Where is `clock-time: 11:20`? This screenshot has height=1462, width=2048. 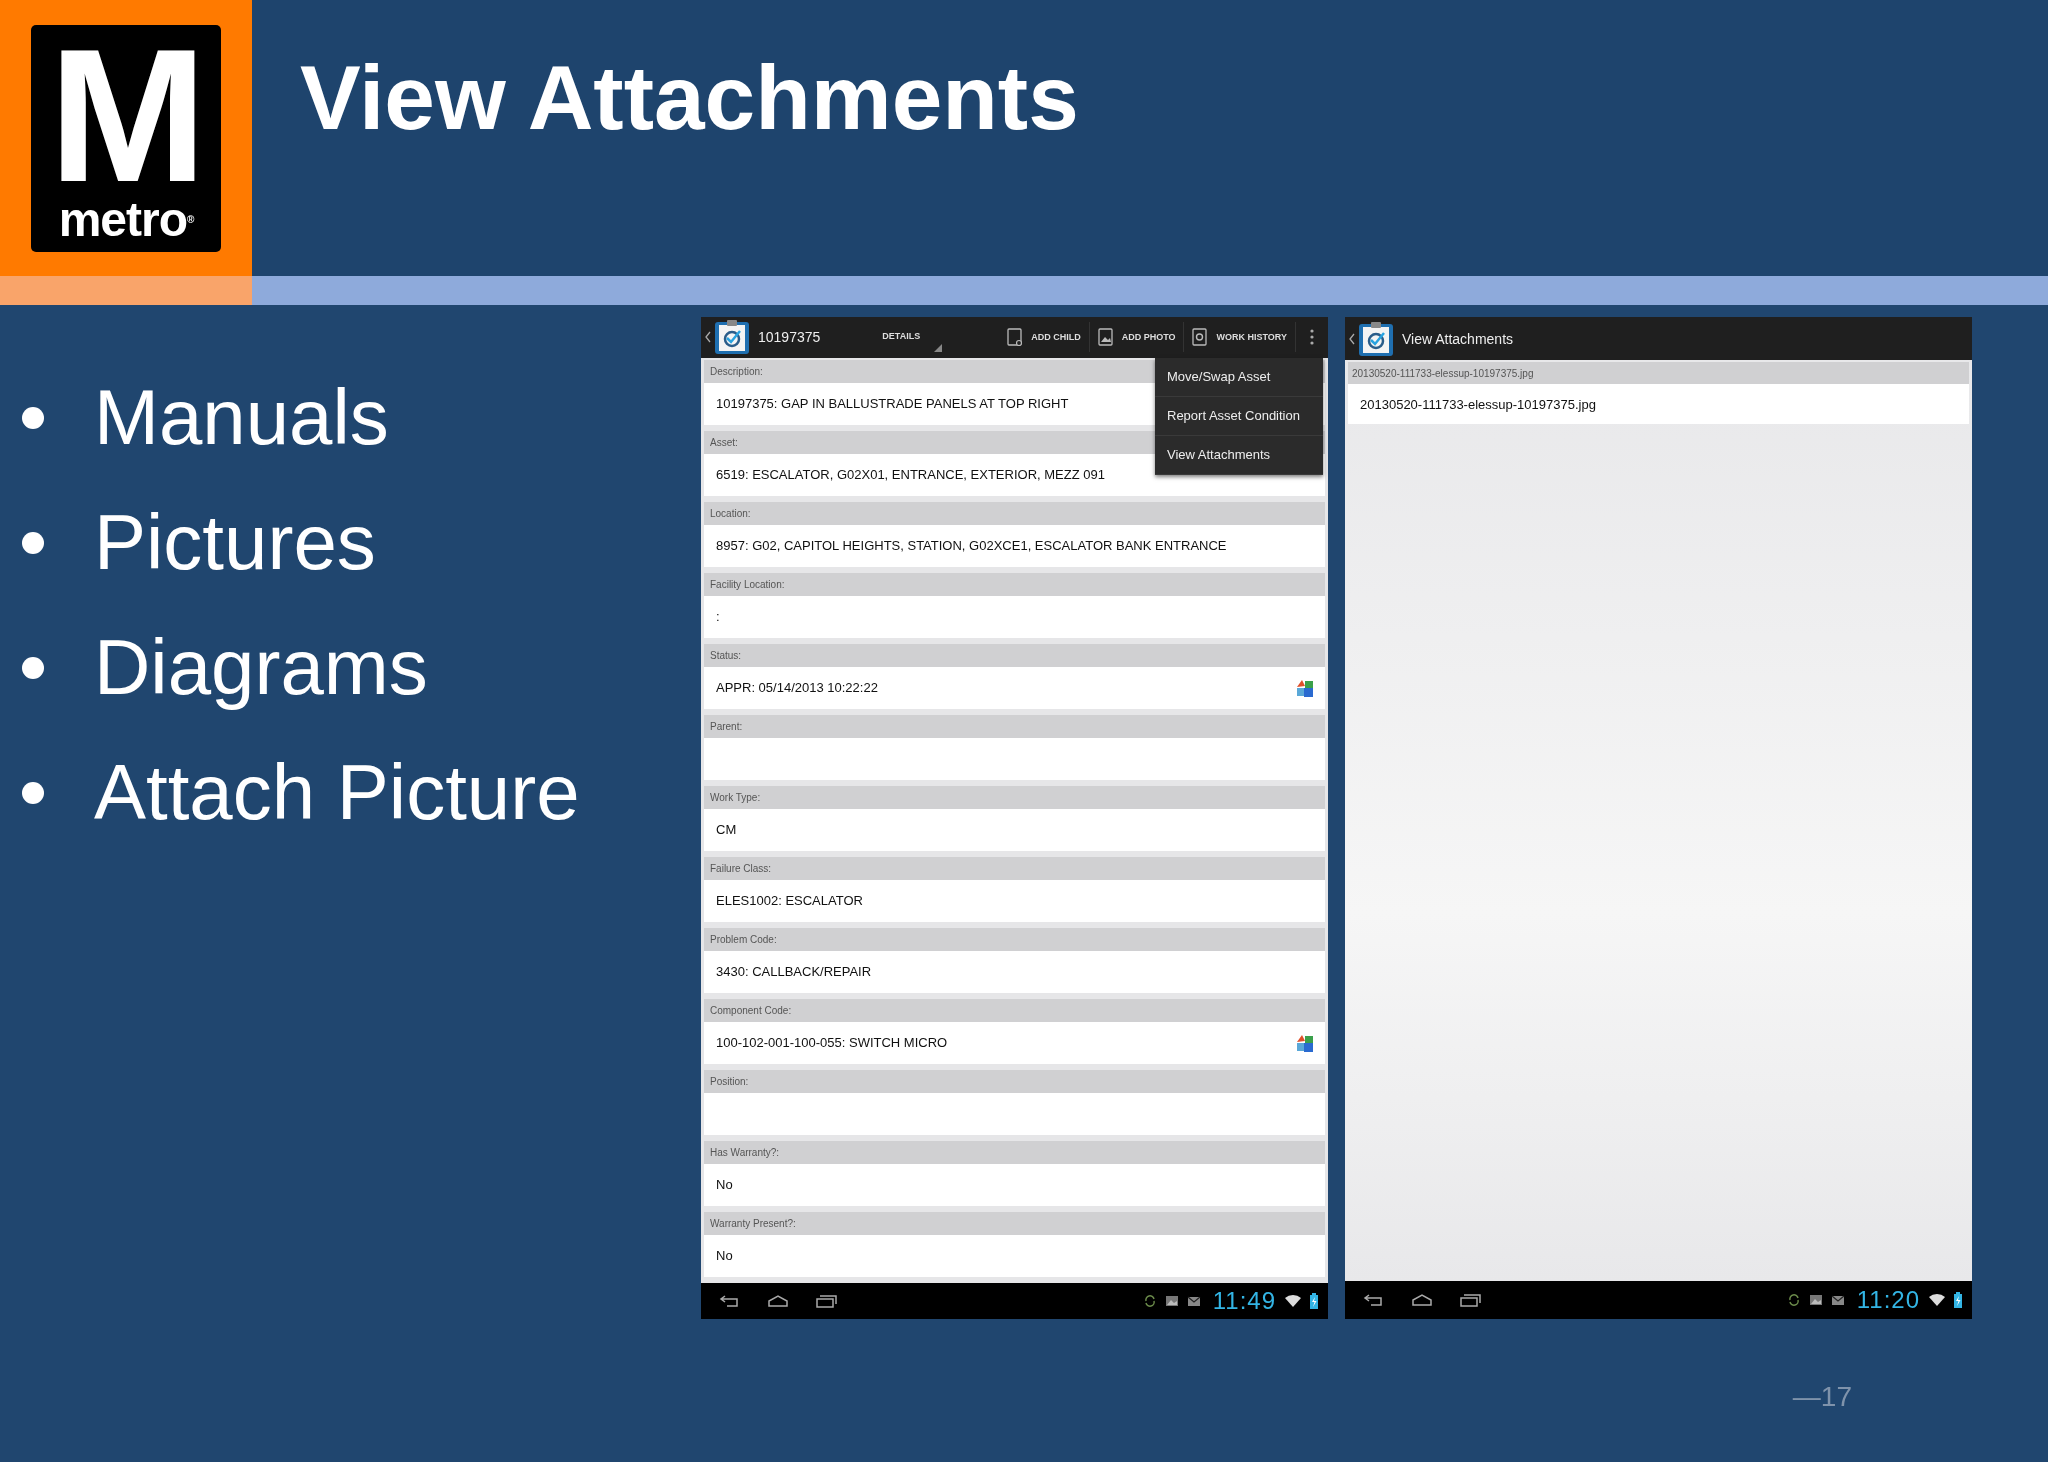
clock-time: 11:20 is located at coordinates (1888, 1300).